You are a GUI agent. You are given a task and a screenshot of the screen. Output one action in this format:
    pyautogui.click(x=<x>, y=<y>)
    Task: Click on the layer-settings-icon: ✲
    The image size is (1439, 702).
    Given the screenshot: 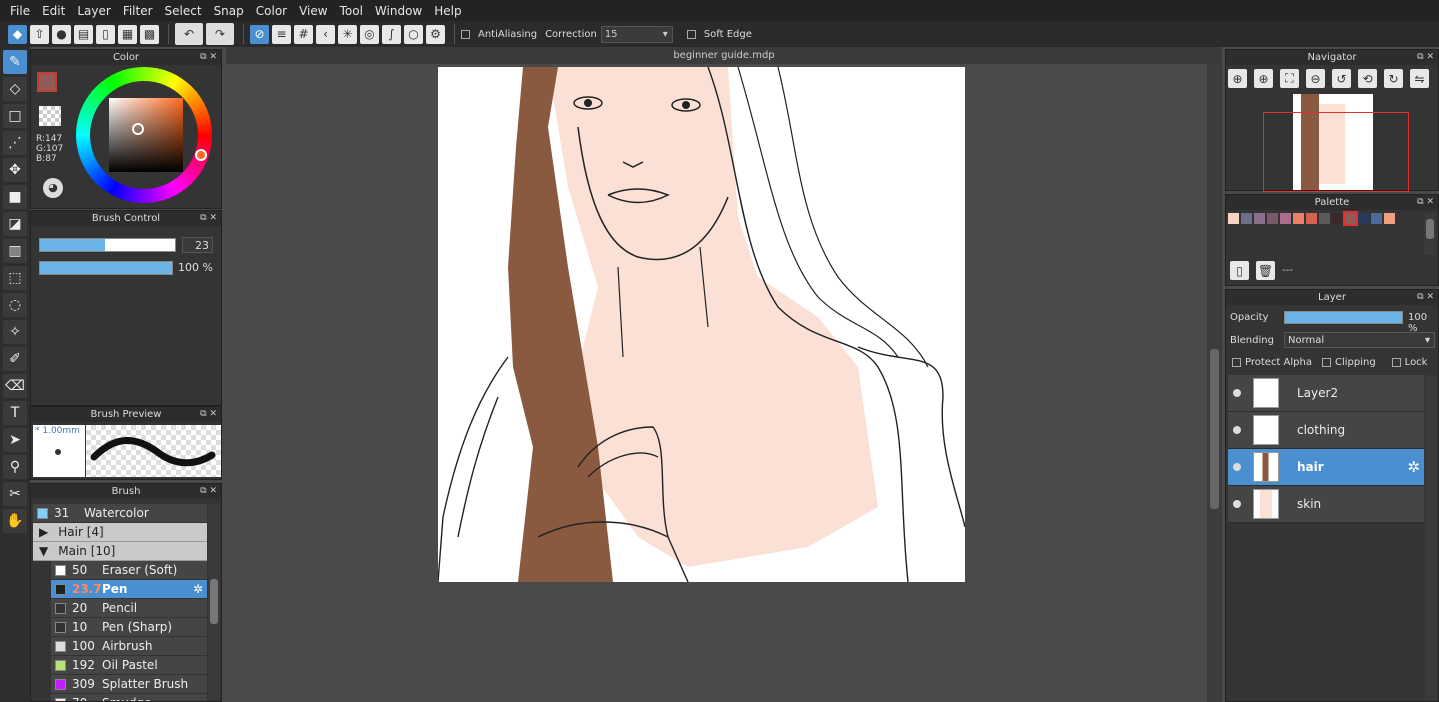 What is the action you would take?
    pyautogui.click(x=1413, y=467)
    